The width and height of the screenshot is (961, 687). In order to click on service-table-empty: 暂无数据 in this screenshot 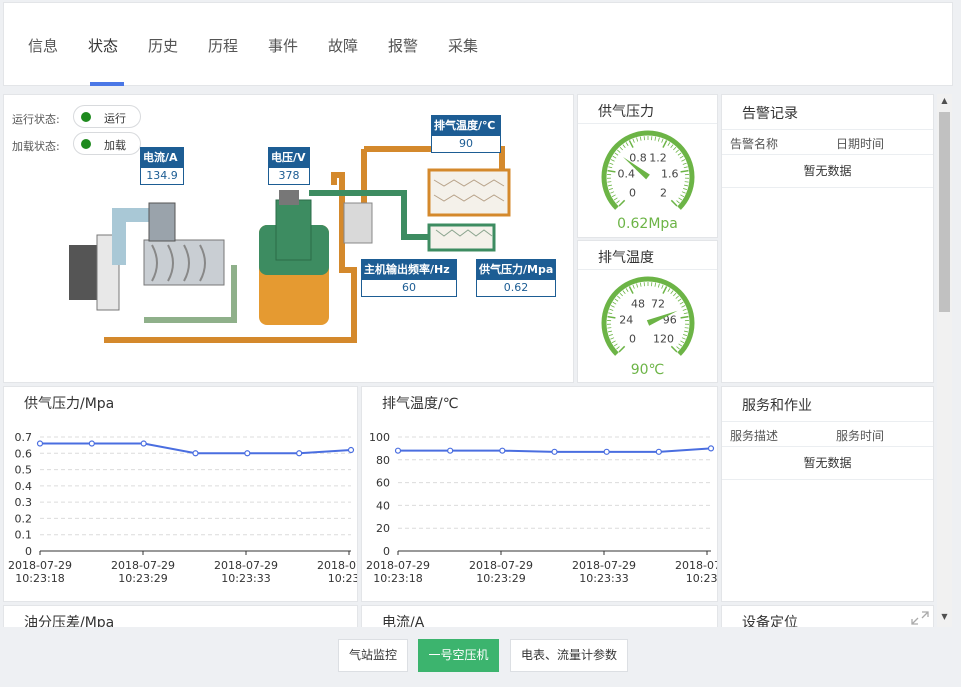, I will do `click(827, 463)`.